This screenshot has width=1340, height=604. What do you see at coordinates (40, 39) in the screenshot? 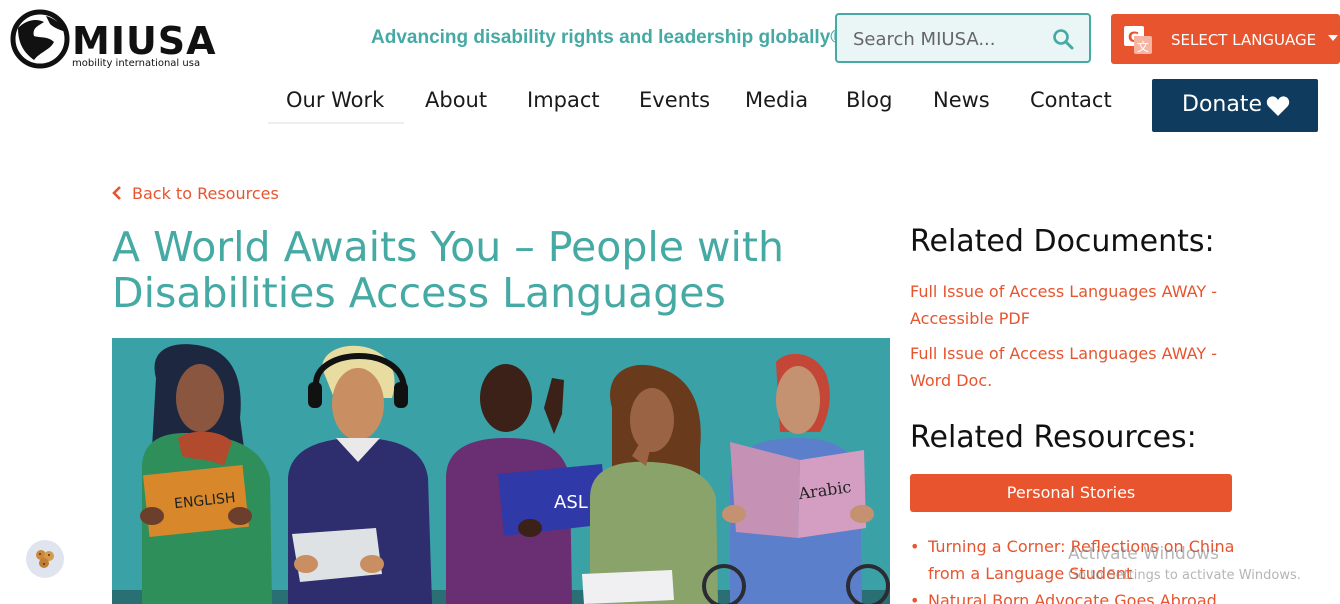
I see `globe-logo-icon` at bounding box center [40, 39].